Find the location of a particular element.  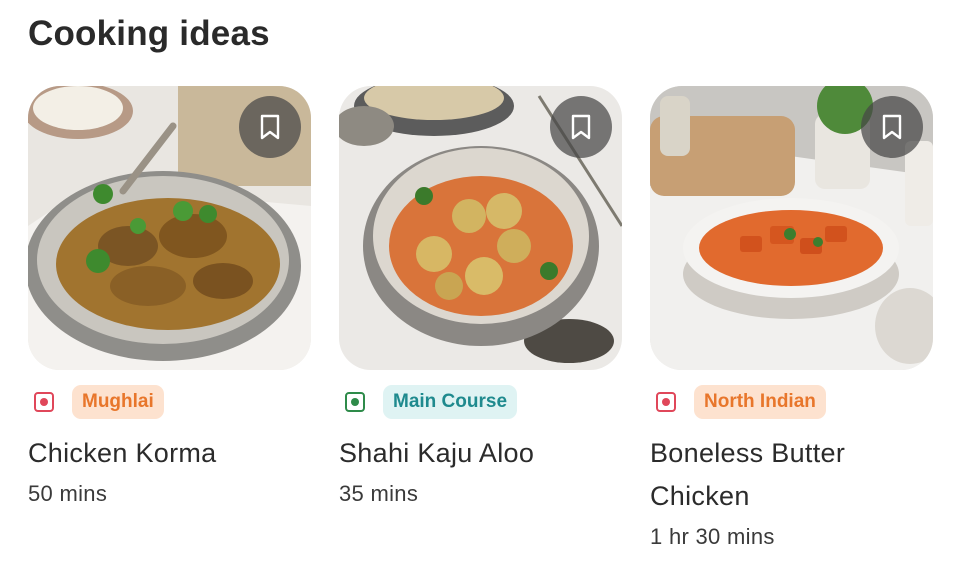

cuisine-tag: Main Course is located at coordinates (450, 402).